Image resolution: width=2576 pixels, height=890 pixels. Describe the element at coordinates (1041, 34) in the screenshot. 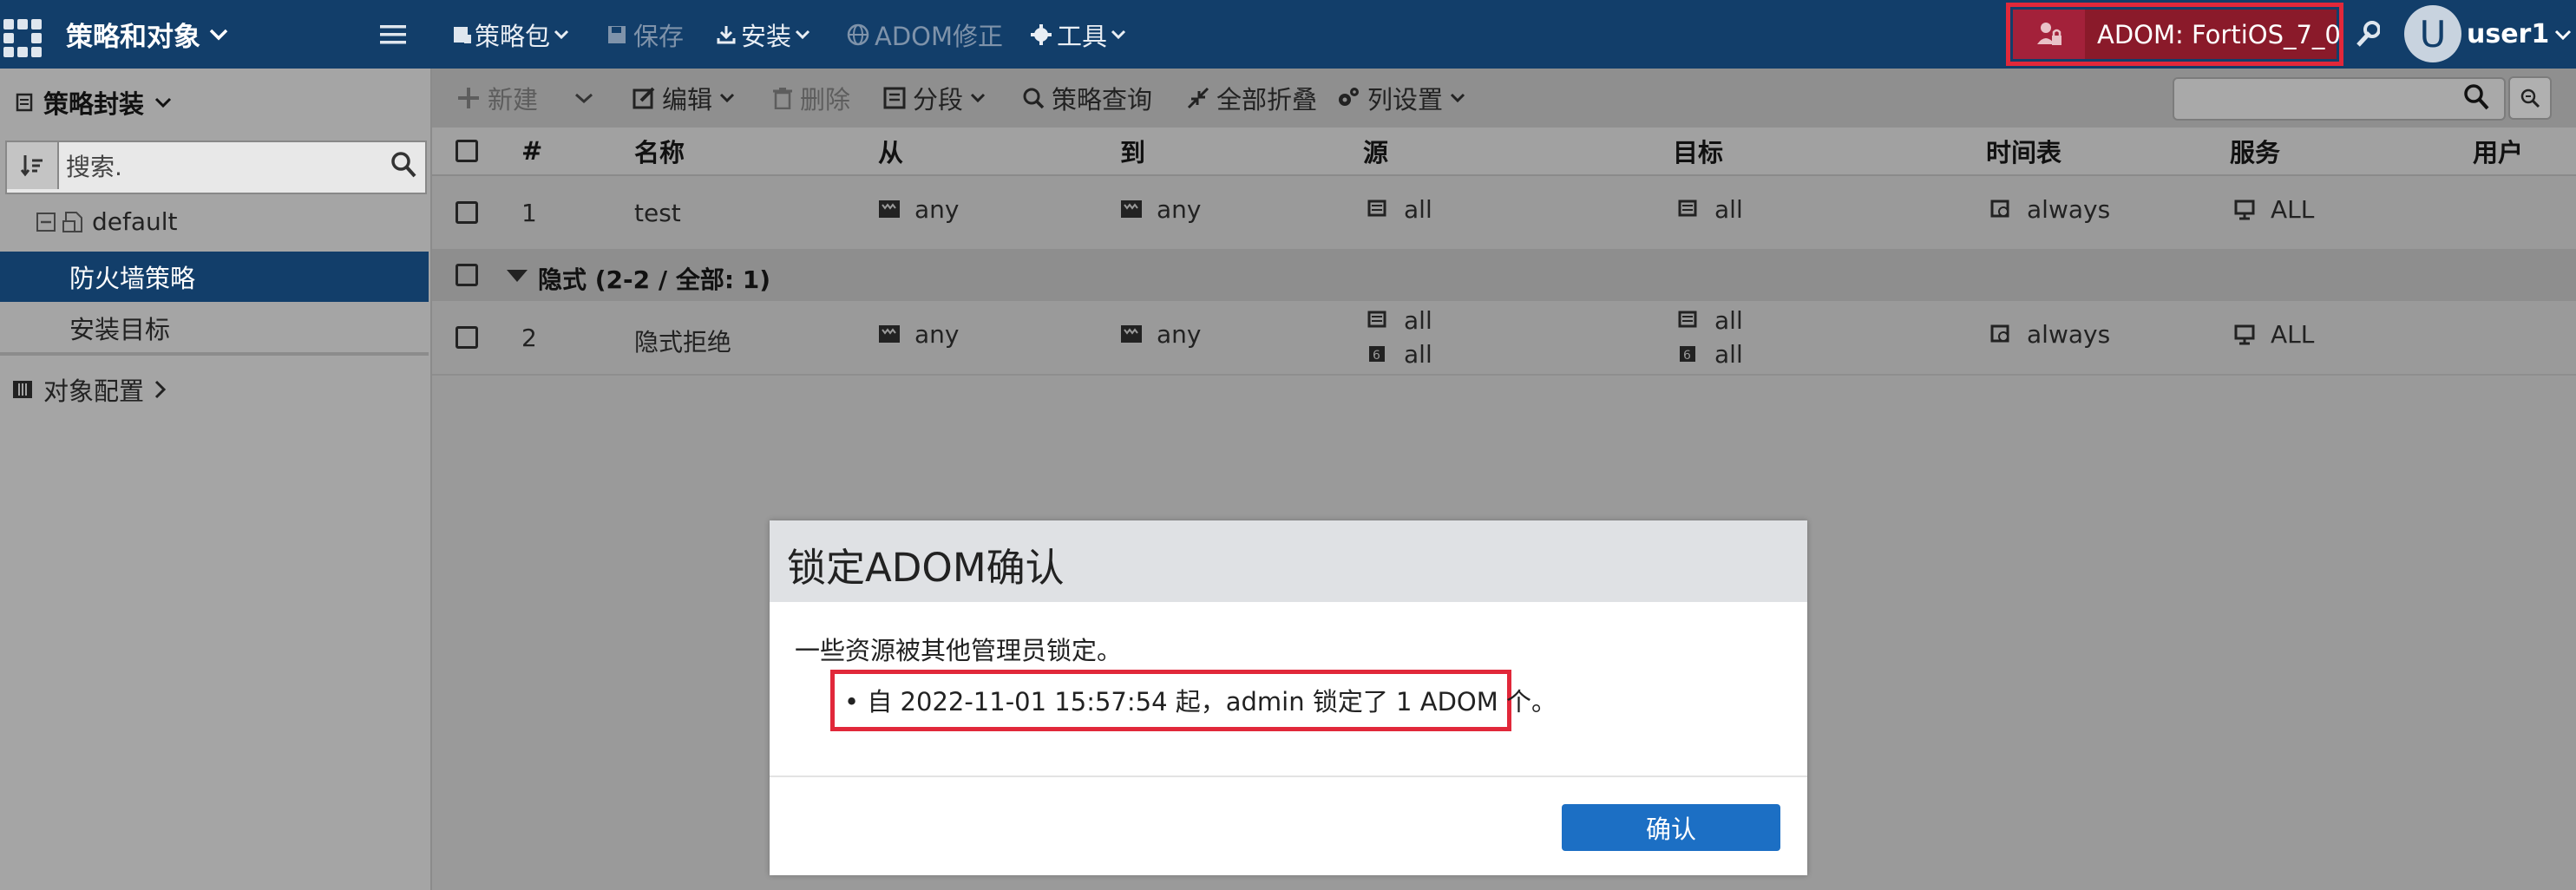

I see `gear-icon` at that location.